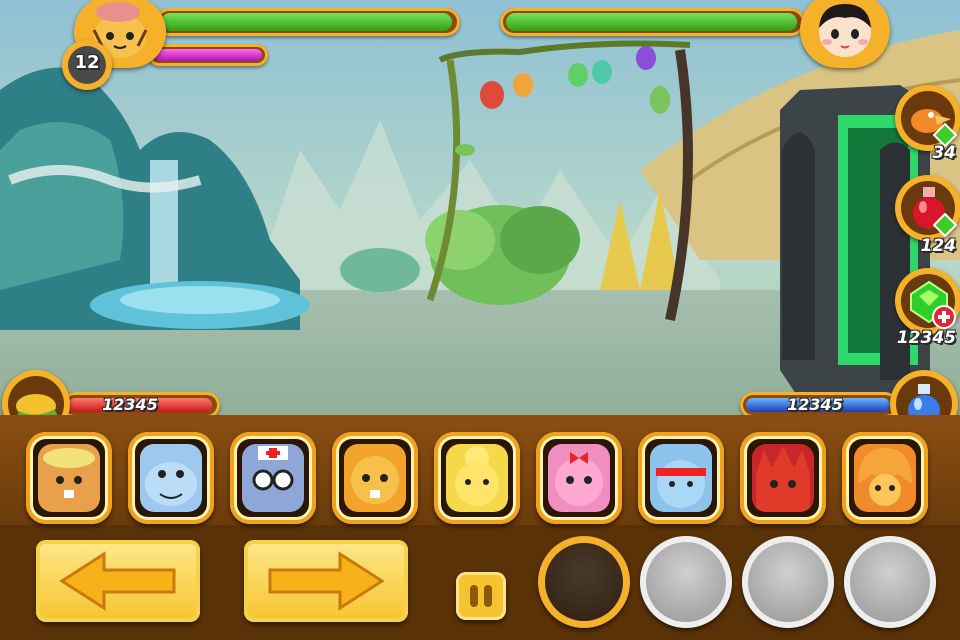 The height and width of the screenshot is (640, 960). I want to click on move-left-button, so click(118, 581).